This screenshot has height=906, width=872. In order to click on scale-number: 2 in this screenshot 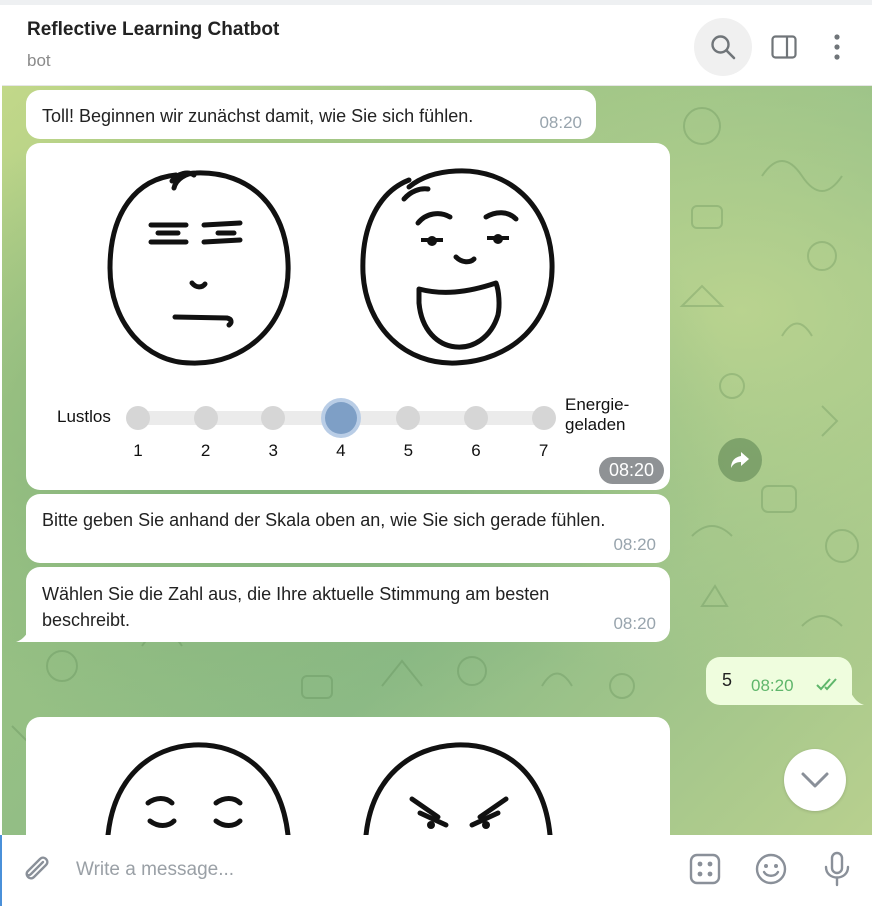, I will do `click(205, 450)`.